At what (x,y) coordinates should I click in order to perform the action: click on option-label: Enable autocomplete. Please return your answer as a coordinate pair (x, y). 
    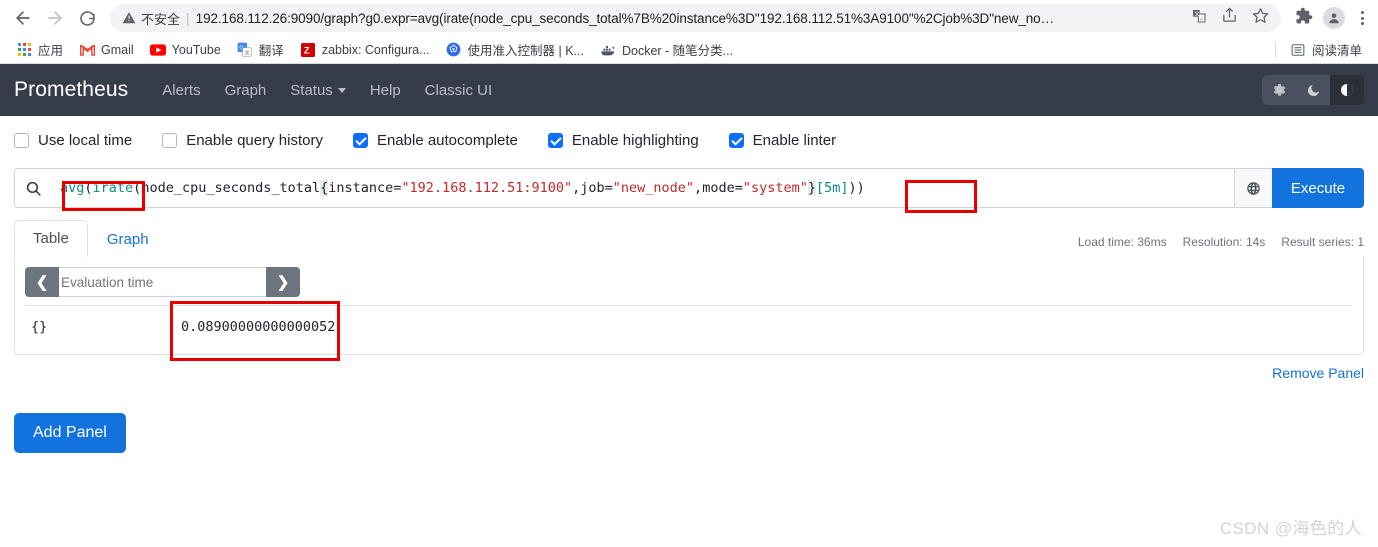
    Looking at the image, I should click on (447, 140).